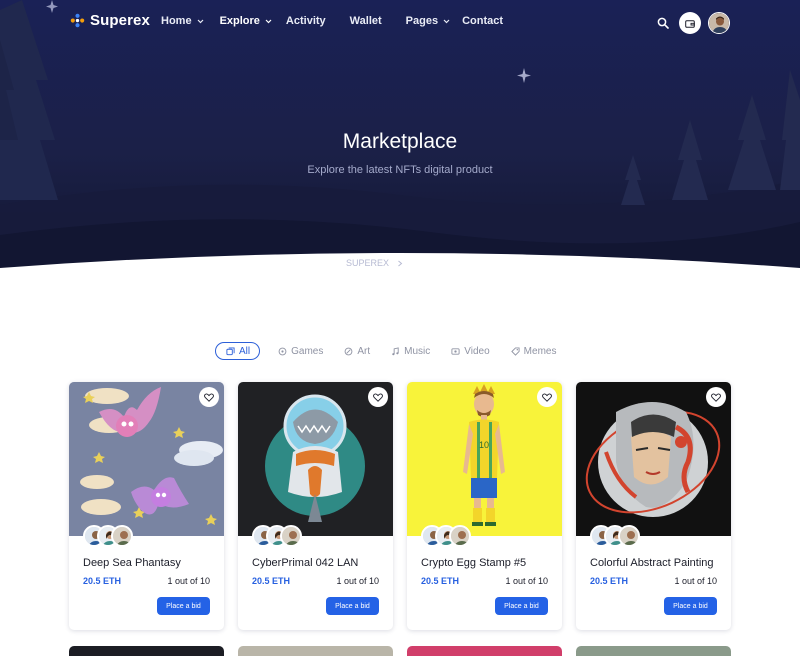  I want to click on user-avatar, so click(719, 23).